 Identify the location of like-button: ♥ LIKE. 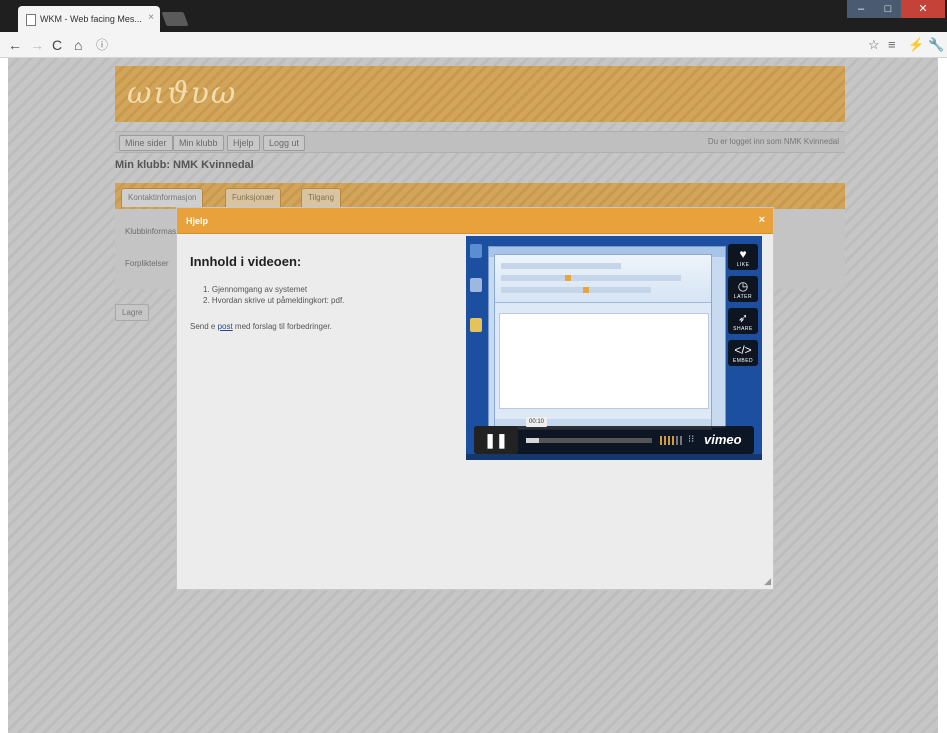
(743, 257).